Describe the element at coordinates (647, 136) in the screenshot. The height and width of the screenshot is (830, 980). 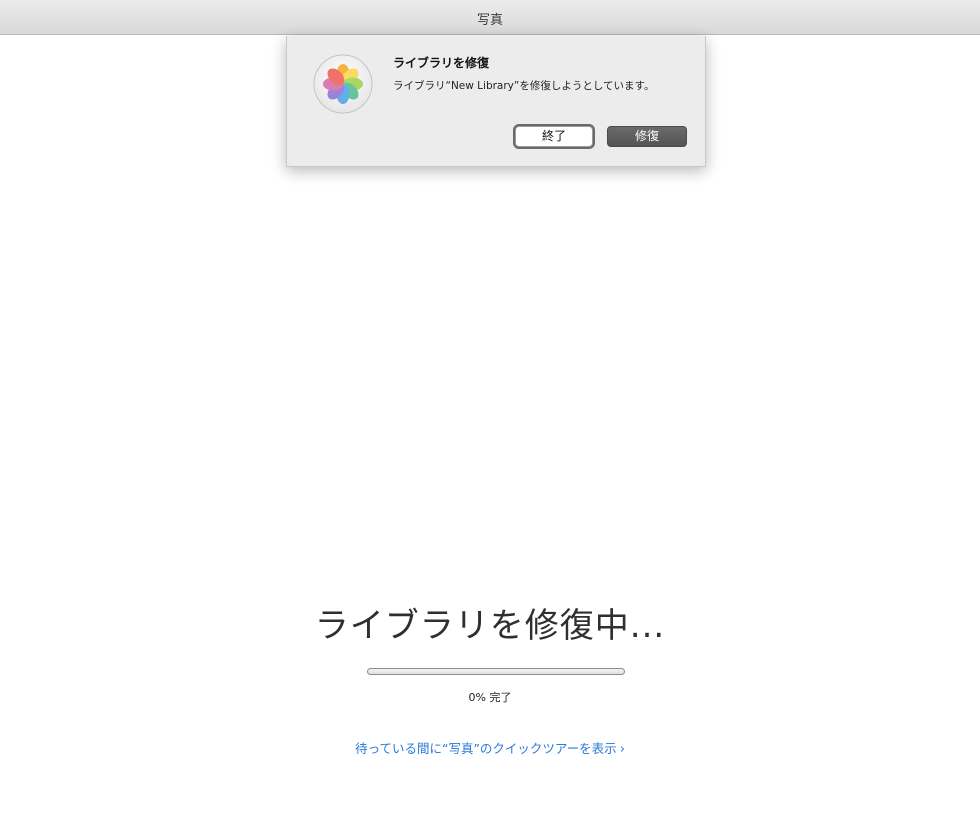
I see `repair-button: 修復` at that location.